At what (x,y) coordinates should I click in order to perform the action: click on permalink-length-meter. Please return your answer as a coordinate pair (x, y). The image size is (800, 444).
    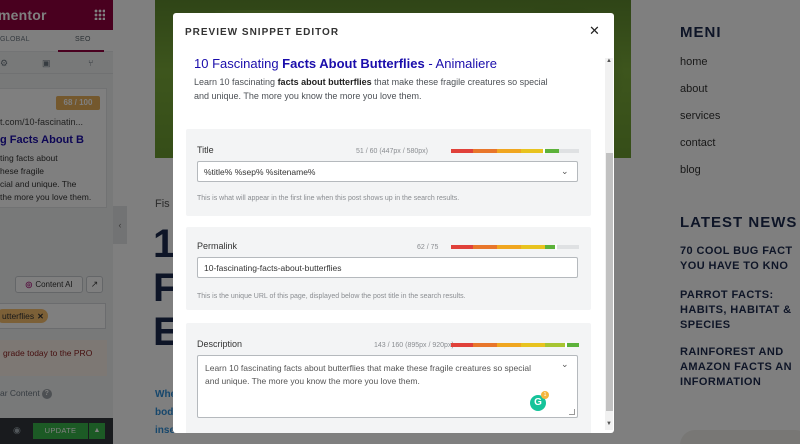
    Looking at the image, I should click on (515, 247).